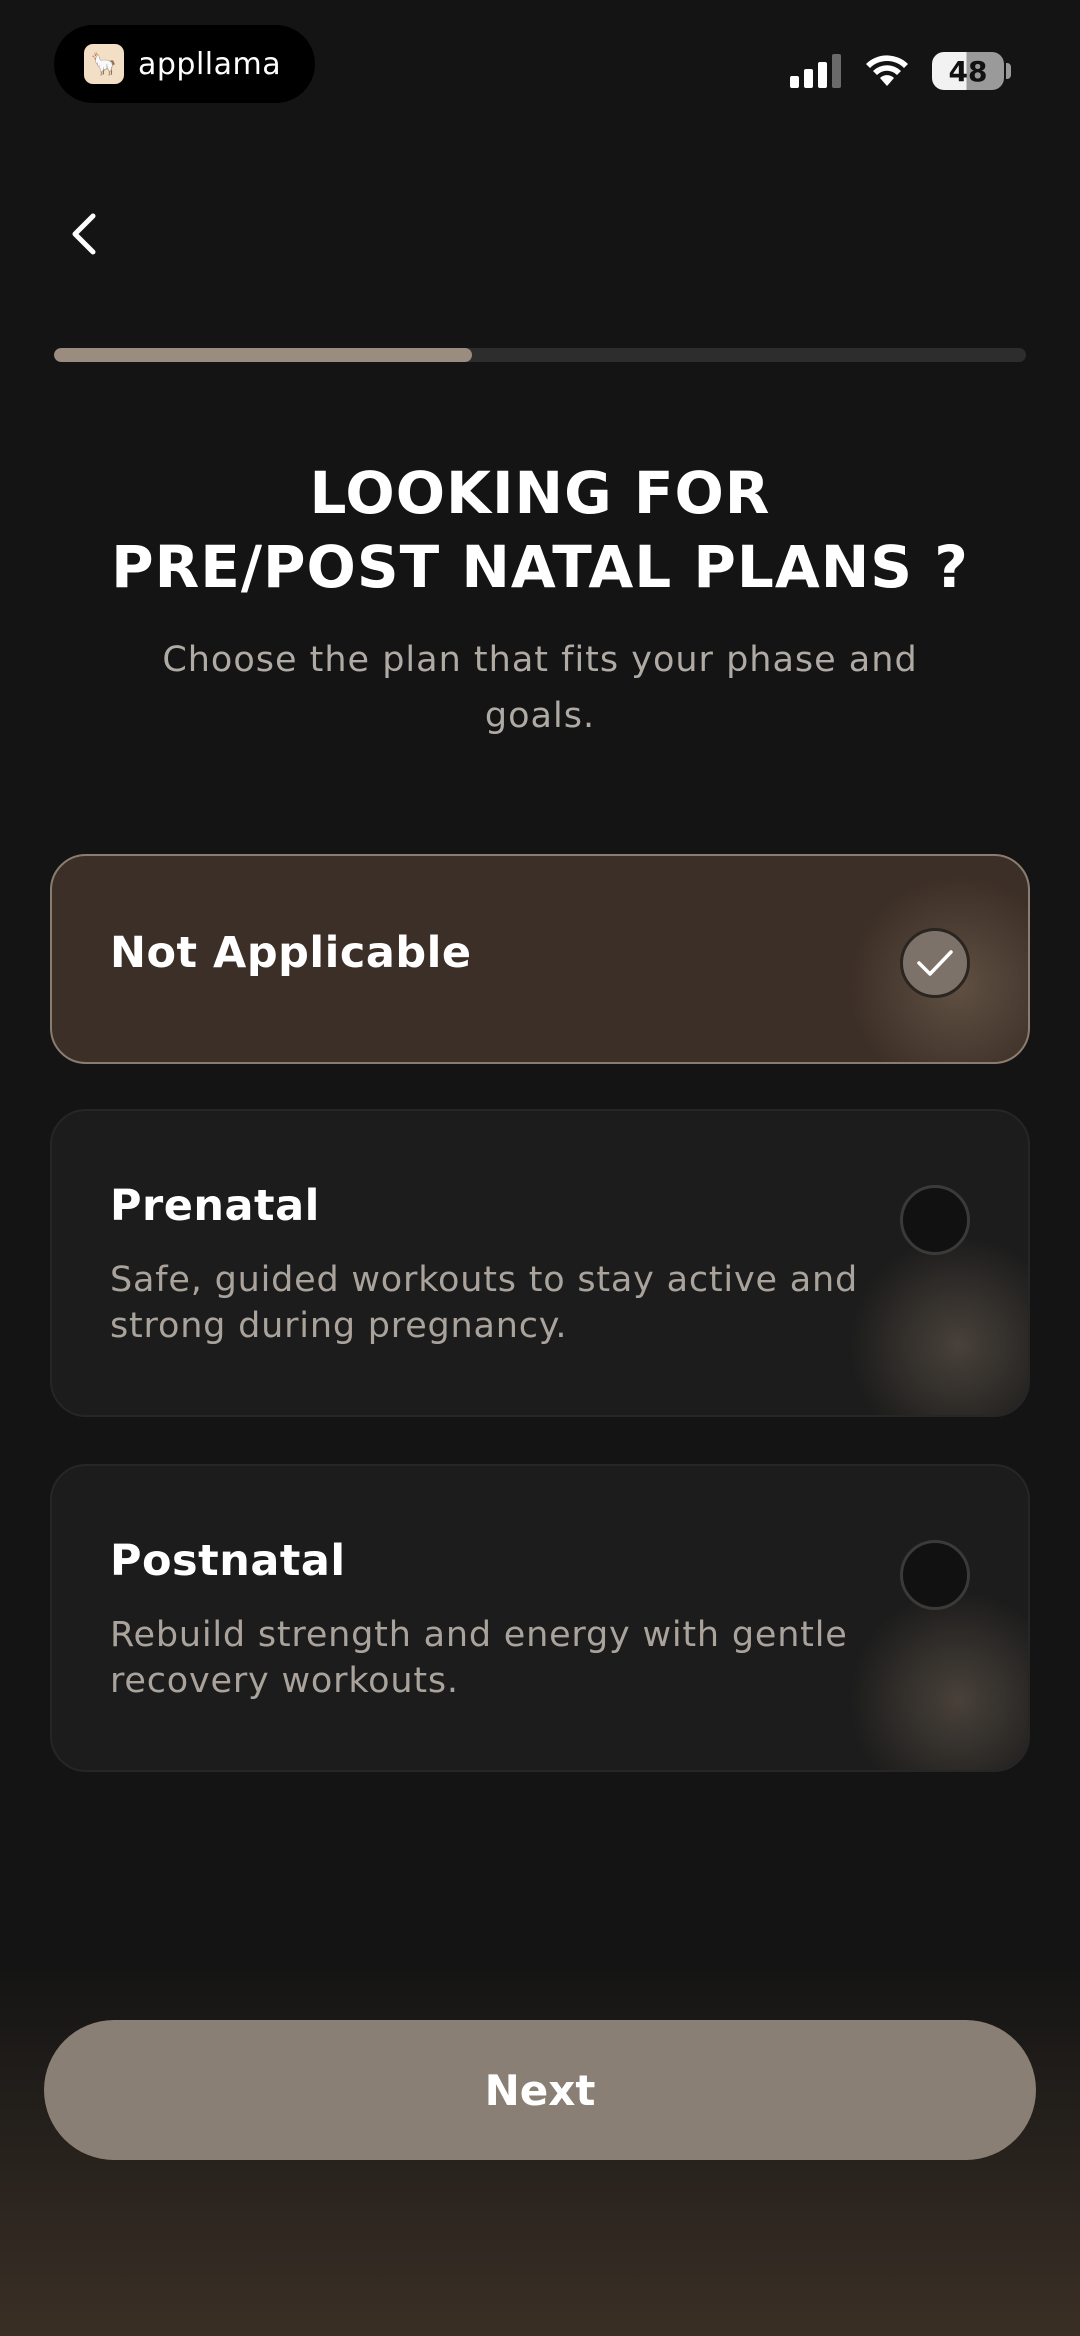  I want to click on title-line-1: LOOKING FOR, so click(540, 493).